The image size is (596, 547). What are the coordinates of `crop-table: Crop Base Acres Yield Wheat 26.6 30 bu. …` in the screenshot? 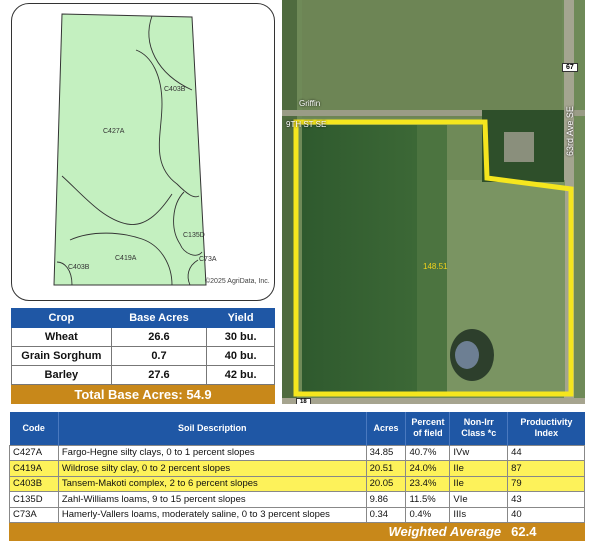 It's located at (143, 356).